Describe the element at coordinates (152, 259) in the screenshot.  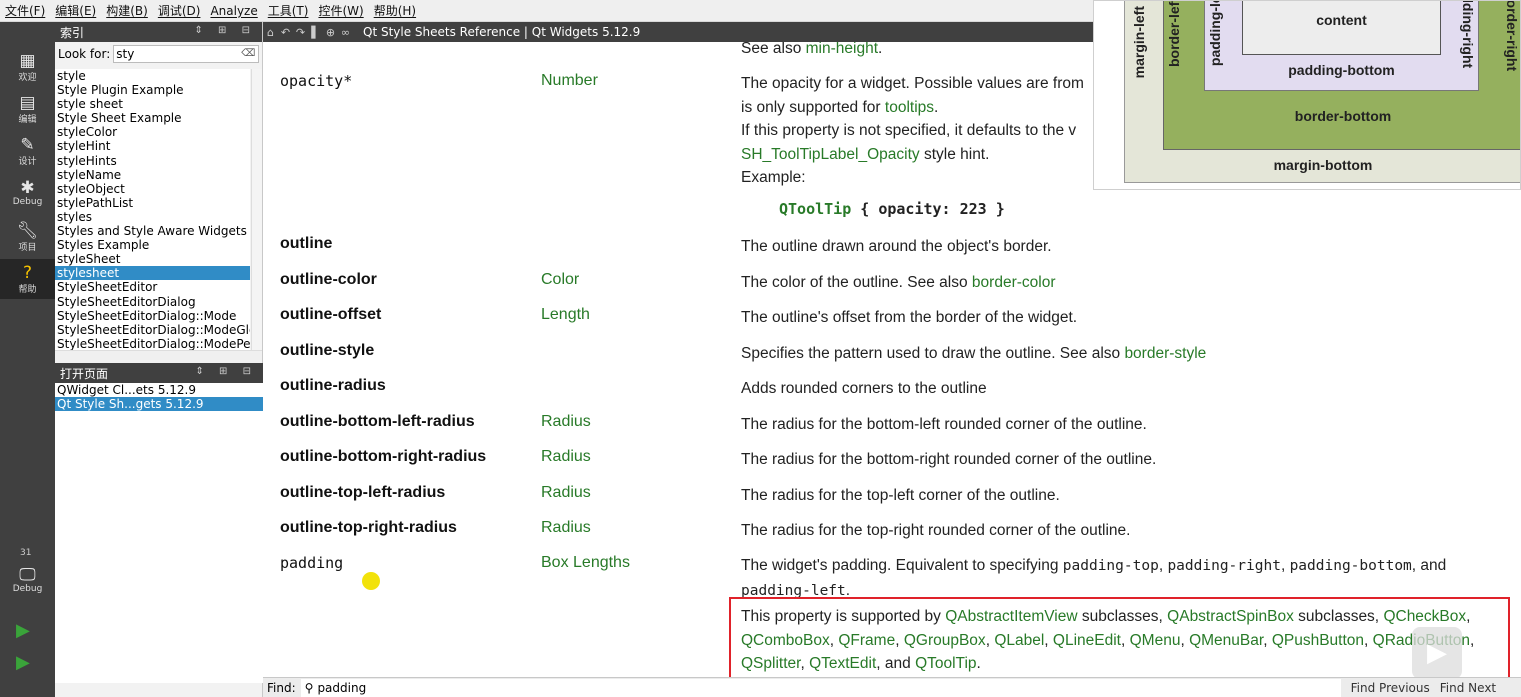
I see `index-list-item: styleSheet` at that location.